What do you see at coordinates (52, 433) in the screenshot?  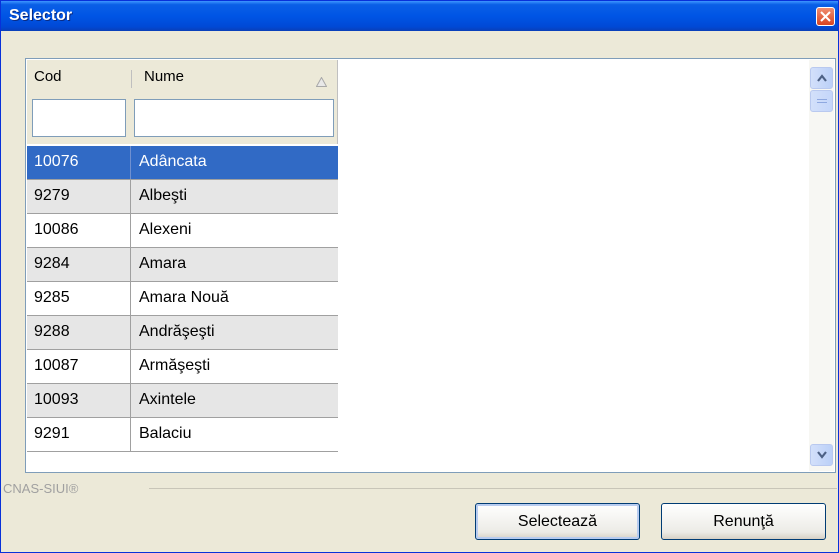 I see `cell-cod: 9291` at bounding box center [52, 433].